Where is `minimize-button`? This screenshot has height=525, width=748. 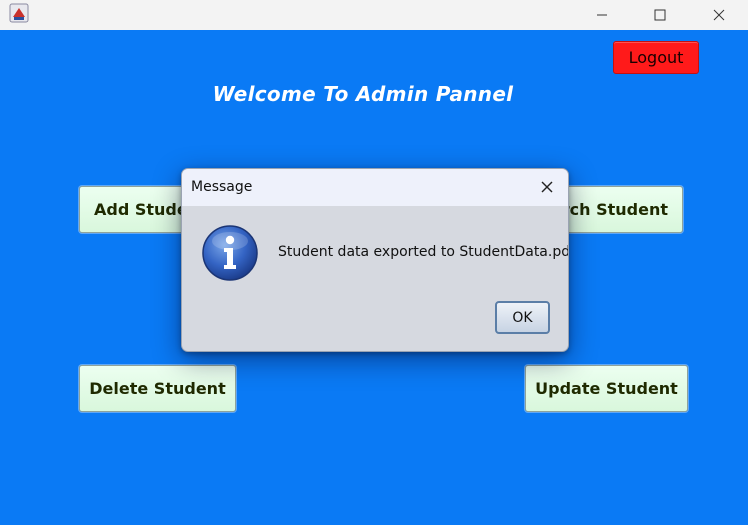 minimize-button is located at coordinates (602, 15).